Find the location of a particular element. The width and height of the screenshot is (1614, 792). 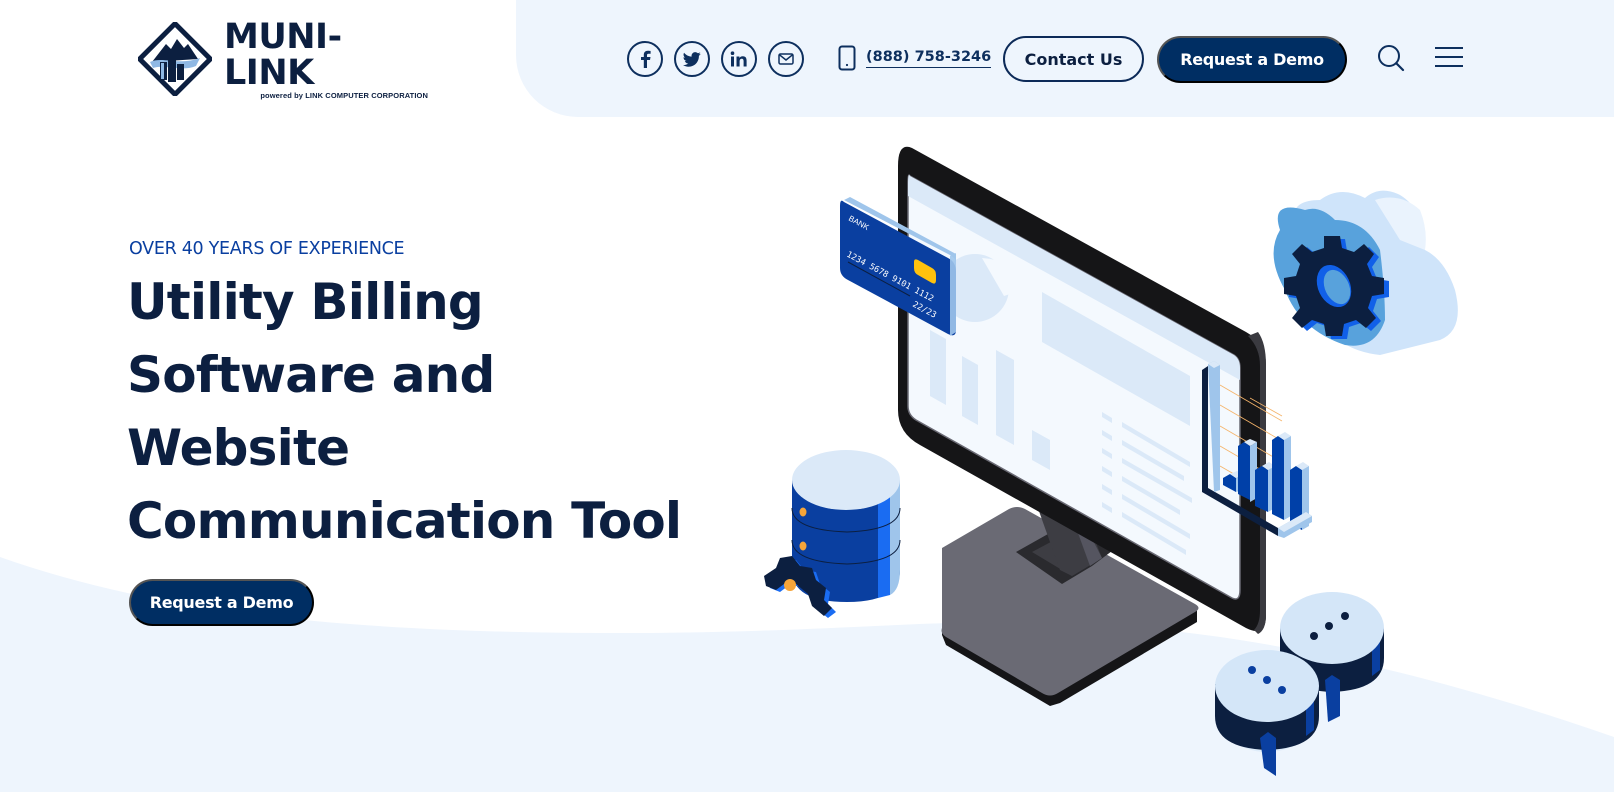

logo-tagline: powered by LINK COMPUTER CORPORATION is located at coordinates (344, 95).